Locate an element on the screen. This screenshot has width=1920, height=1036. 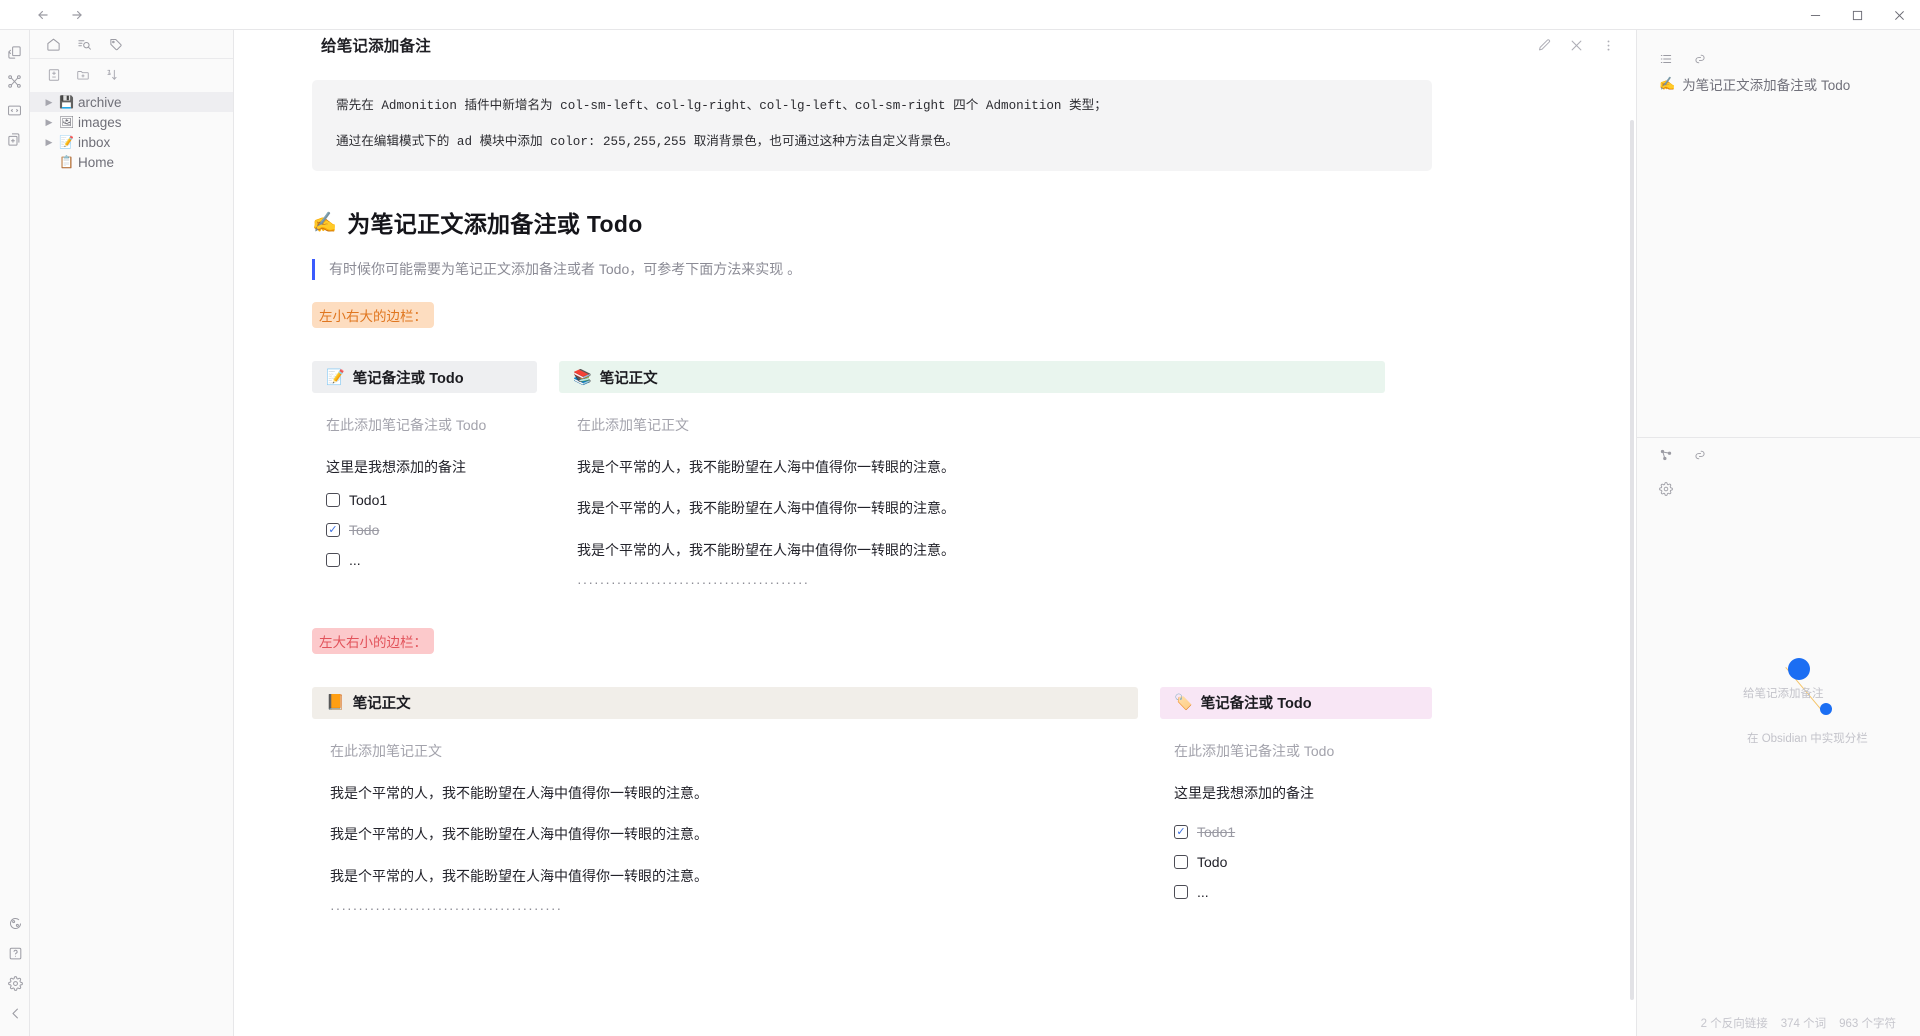
explorer-toolbar is located at coordinates (131, 74).